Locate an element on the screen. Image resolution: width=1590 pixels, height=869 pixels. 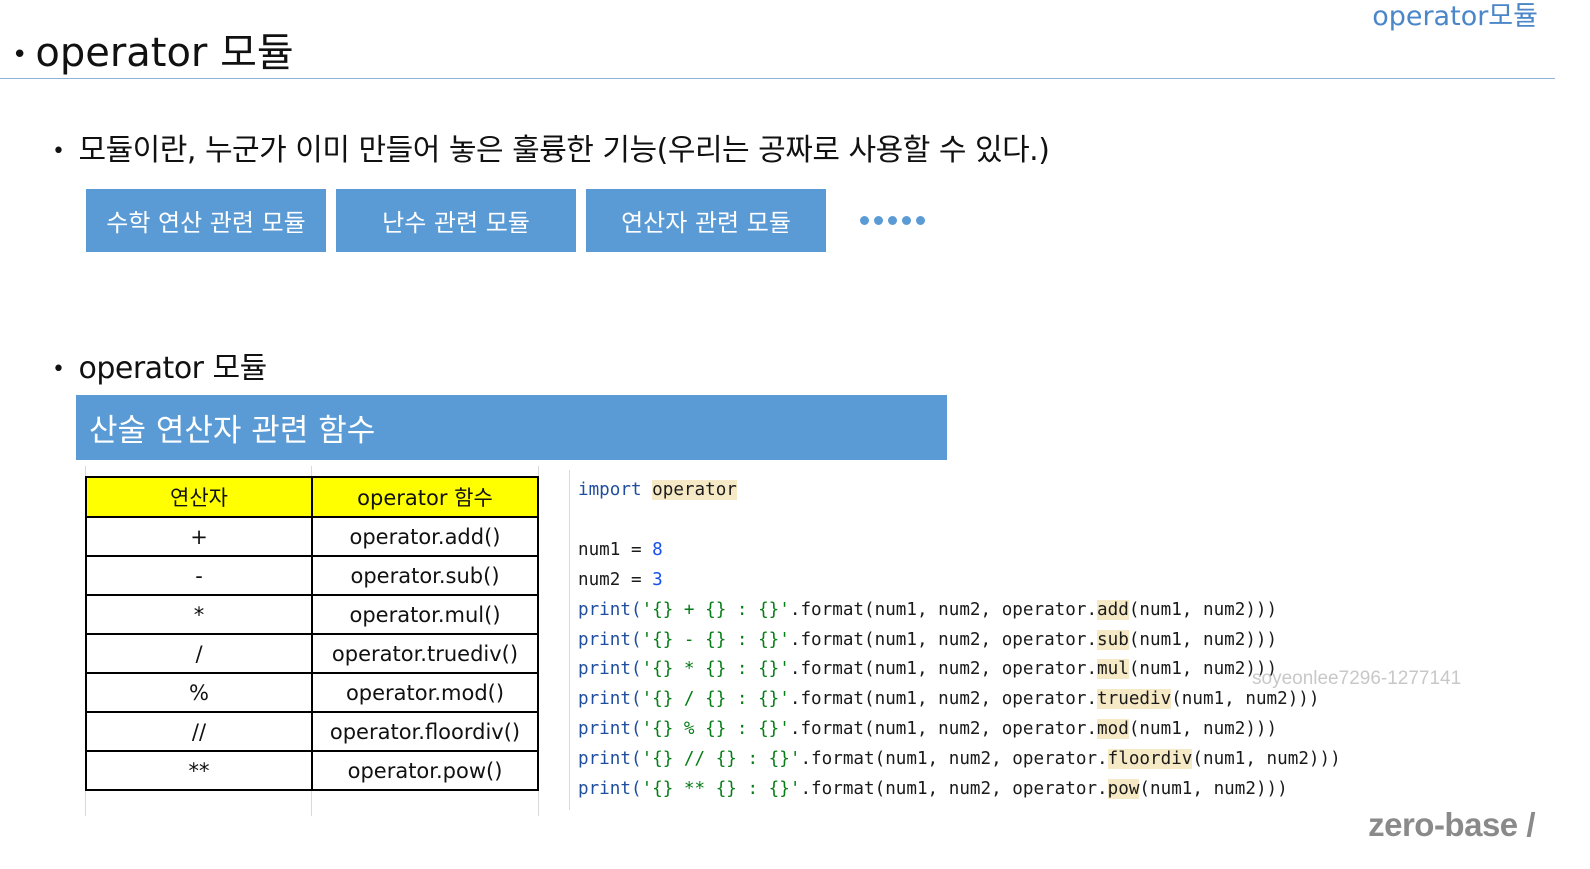
operator-cell: ** is located at coordinates (199, 770).